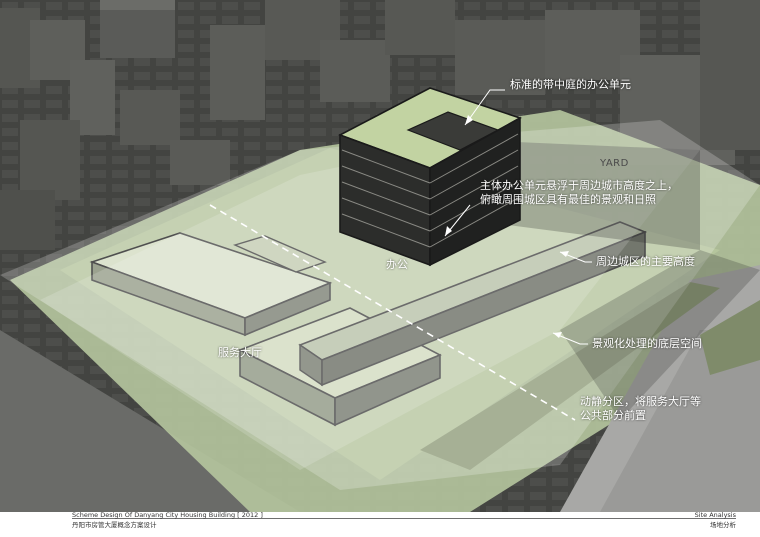 Image resolution: width=760 pixels, height=537 pixels. Describe the element at coordinates (640, 401) in the screenshot. I see `label-zoning-line1: 动静分区，将服务大厅等` at that location.